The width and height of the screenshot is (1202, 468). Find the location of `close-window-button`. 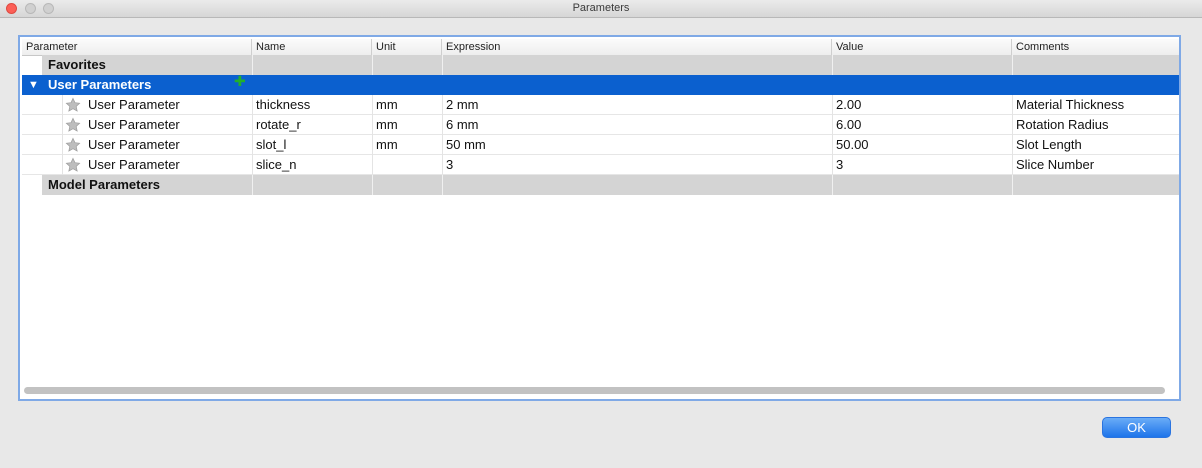

close-window-button is located at coordinates (11, 8).